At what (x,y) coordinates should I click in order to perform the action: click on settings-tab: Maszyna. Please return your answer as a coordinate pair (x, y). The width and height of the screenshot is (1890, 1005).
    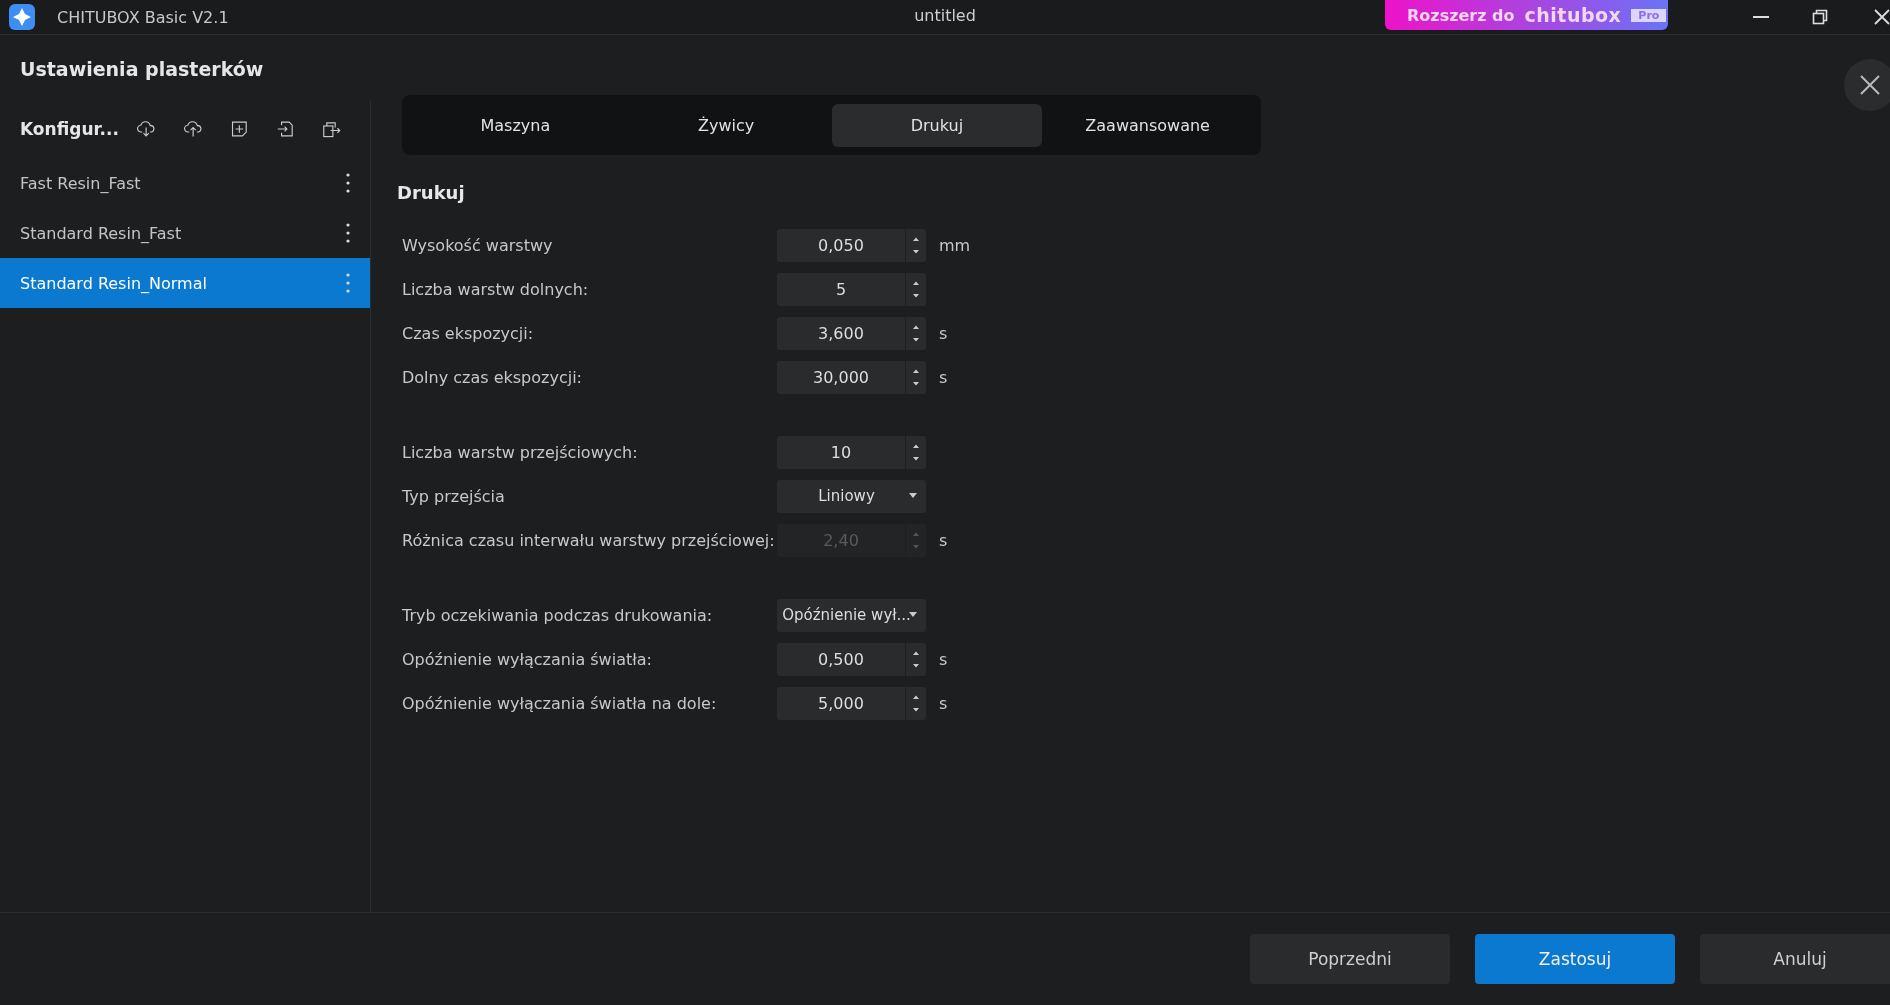
    Looking at the image, I should click on (515, 125).